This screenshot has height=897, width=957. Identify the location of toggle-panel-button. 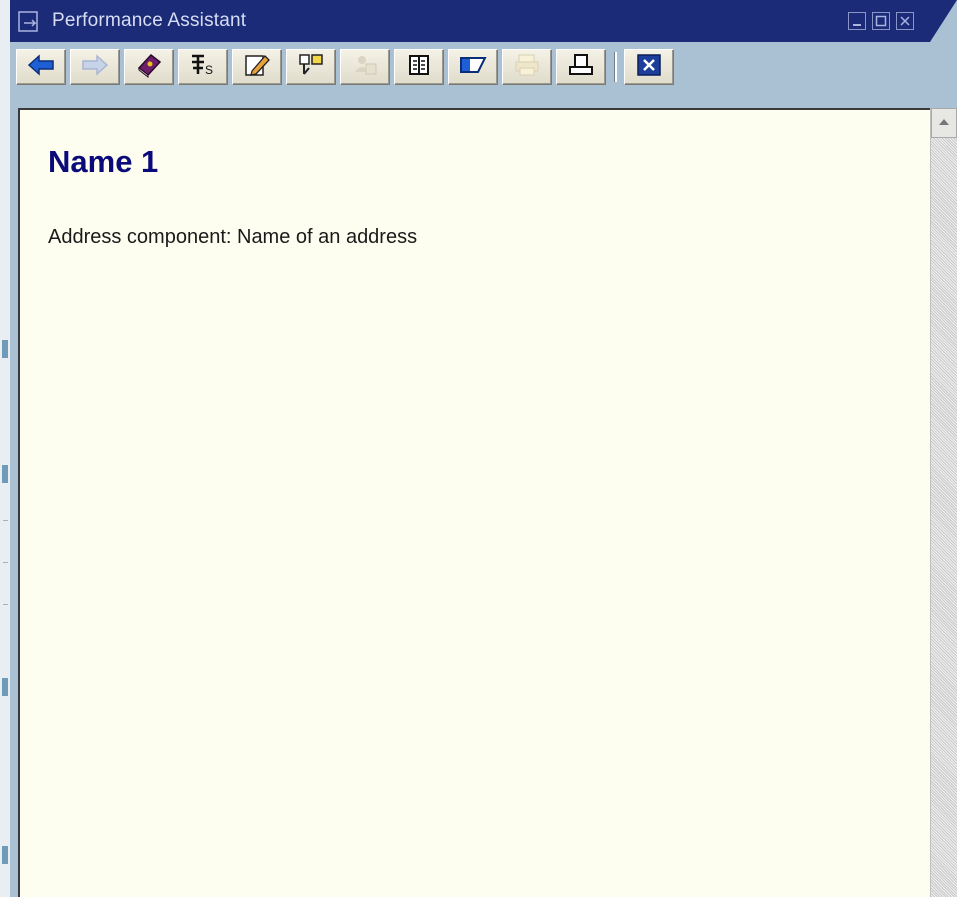
(473, 67).